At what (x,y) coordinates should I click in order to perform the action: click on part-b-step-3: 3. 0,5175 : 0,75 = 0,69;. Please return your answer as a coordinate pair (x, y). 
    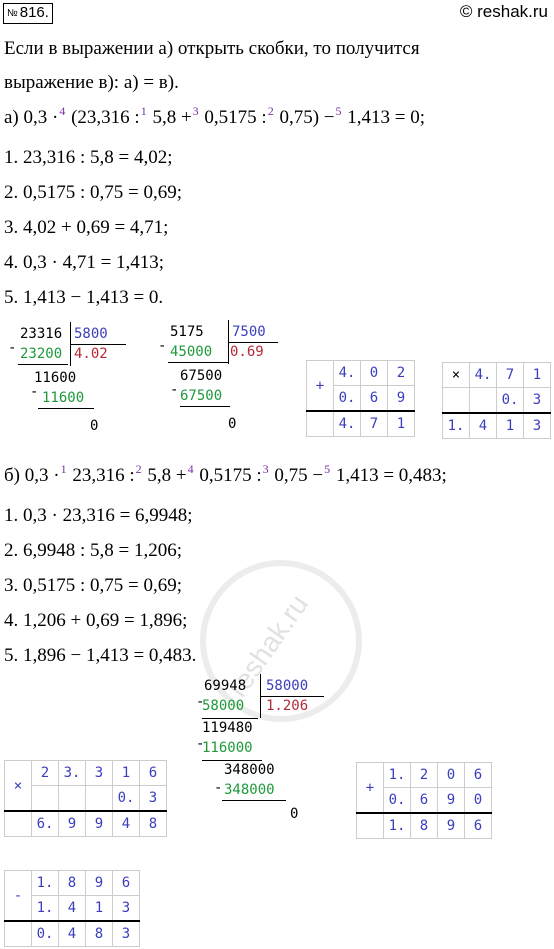
    Looking at the image, I should click on (93, 585).